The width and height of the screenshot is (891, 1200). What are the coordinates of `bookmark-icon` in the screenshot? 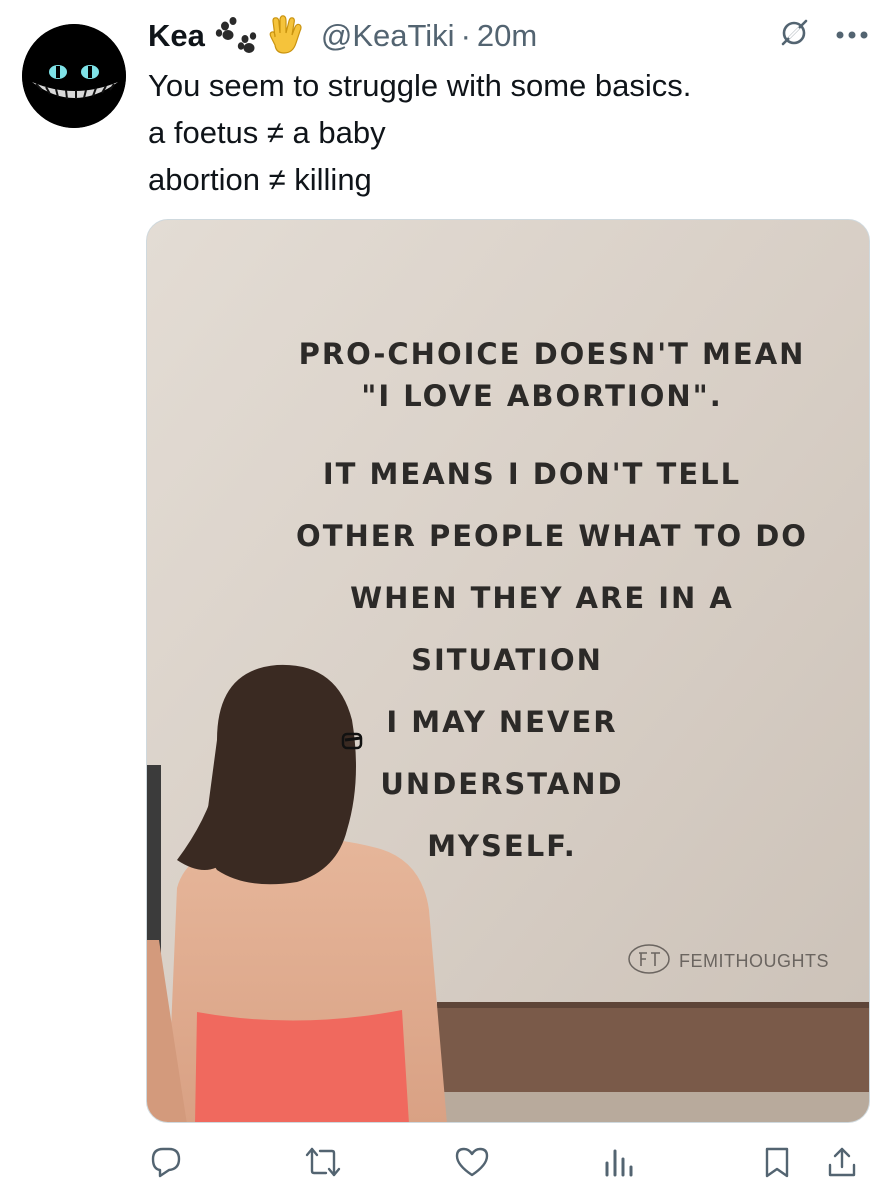 It's located at (777, 1162).